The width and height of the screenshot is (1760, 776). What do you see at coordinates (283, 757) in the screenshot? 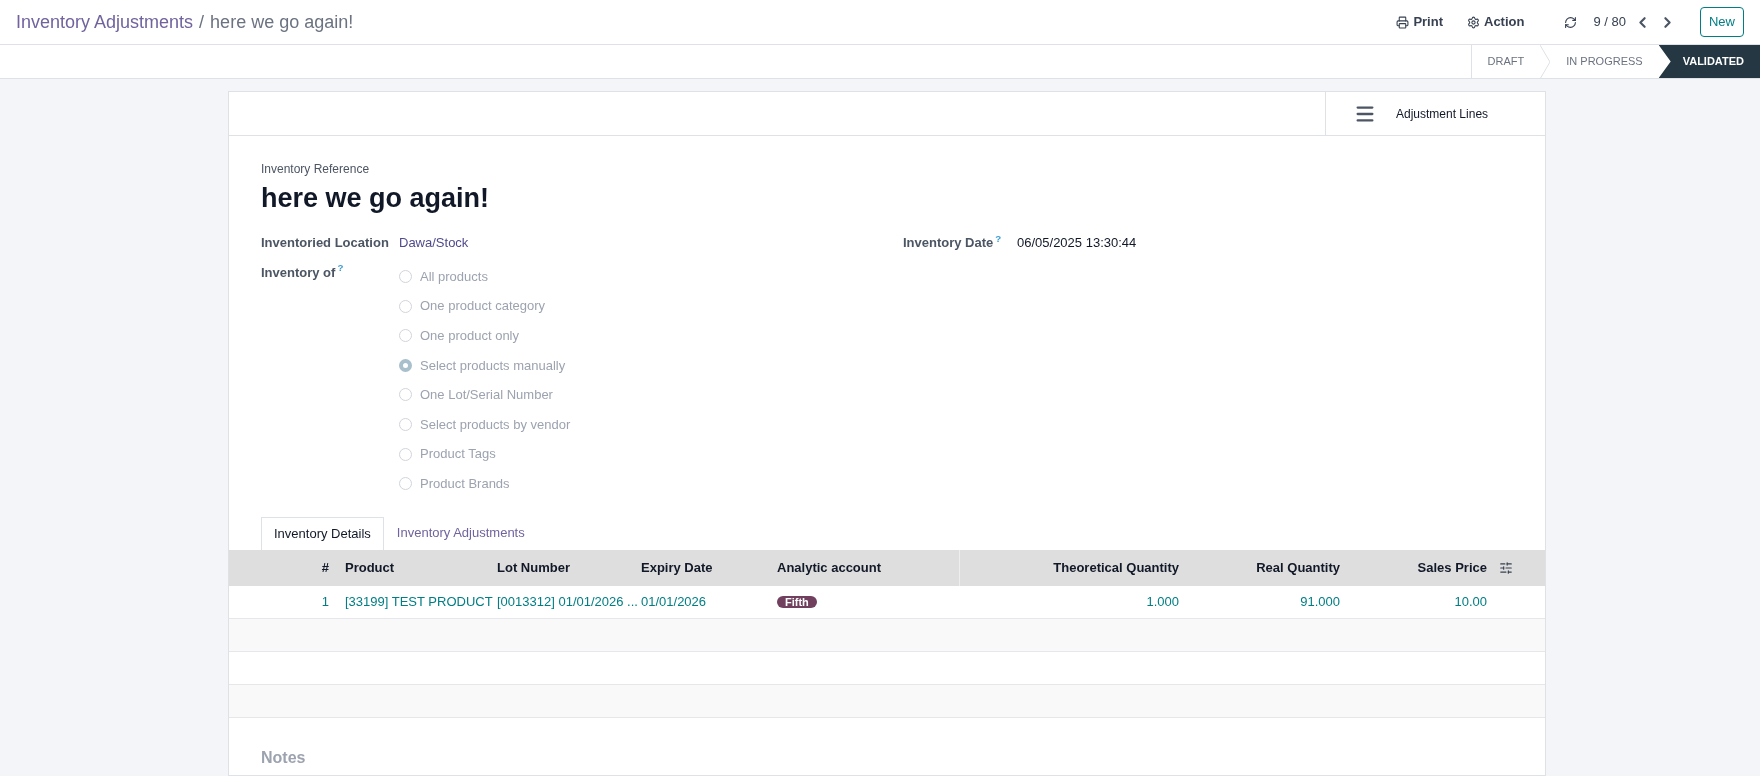
I see `notes-label: Notes` at bounding box center [283, 757].